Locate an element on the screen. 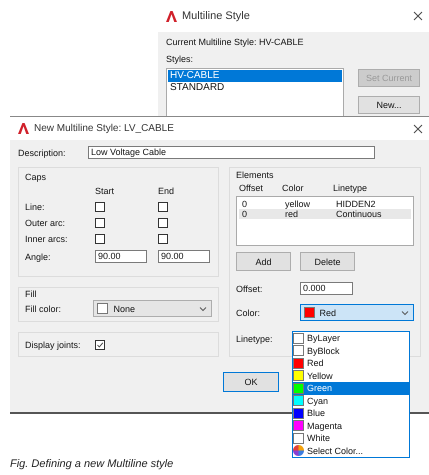 Image resolution: width=429 pixels, height=475 pixels. color-option: Cyan is located at coordinates (351, 400).